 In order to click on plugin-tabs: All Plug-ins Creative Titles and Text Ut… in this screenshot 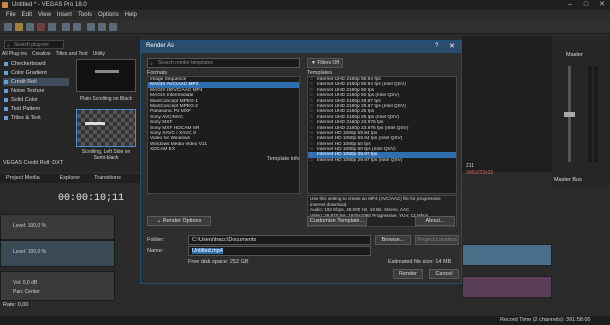, I will do `click(70, 55)`.